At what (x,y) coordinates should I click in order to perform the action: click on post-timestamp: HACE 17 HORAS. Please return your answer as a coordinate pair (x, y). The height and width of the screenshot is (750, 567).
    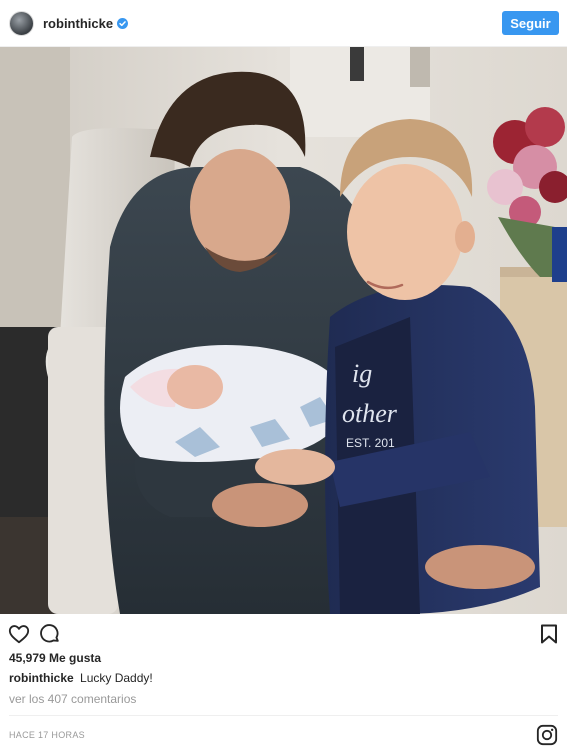
    Looking at the image, I should click on (47, 735).